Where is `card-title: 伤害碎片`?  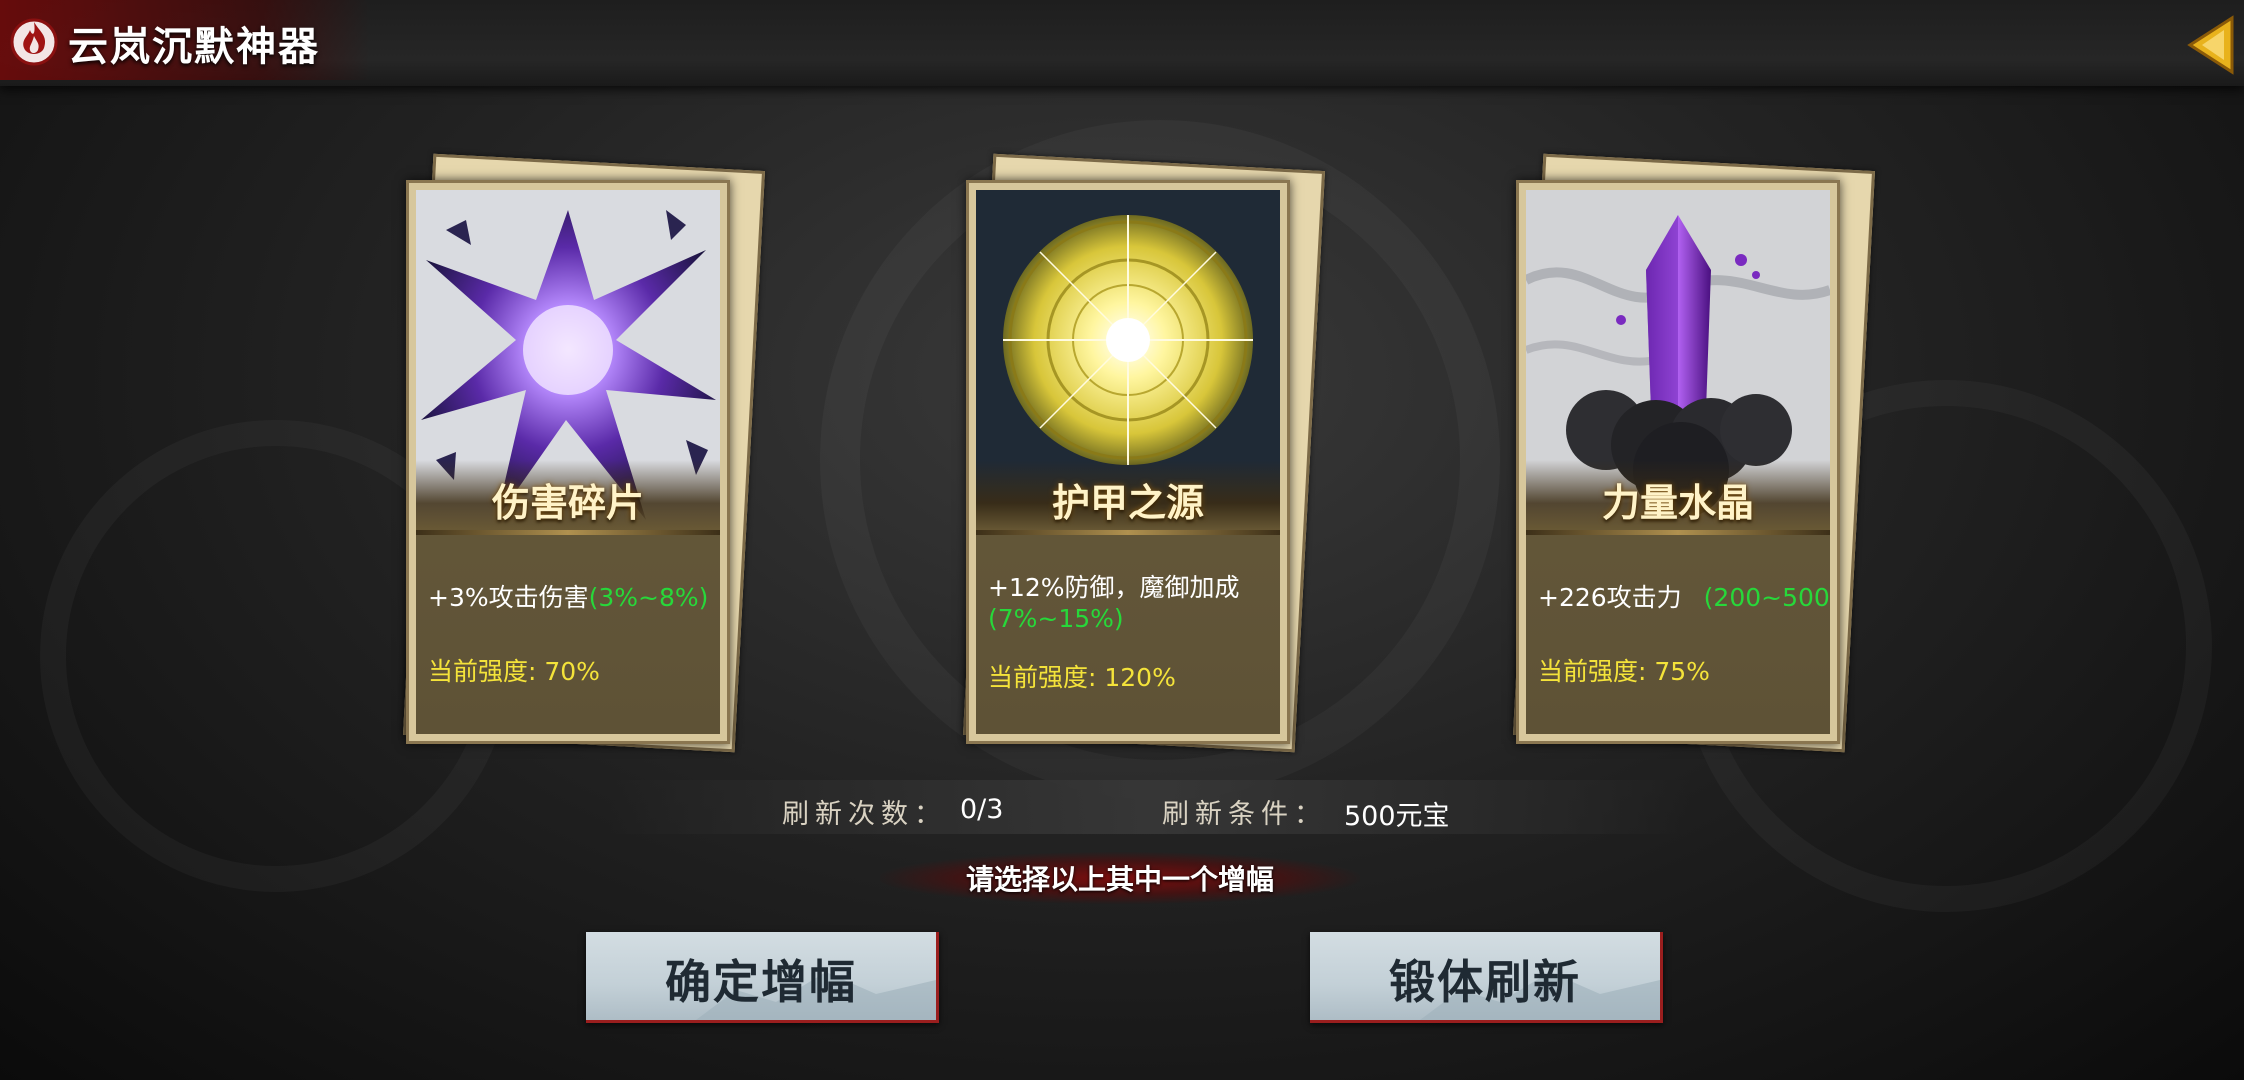
card-title: 伤害碎片 is located at coordinates (567, 502).